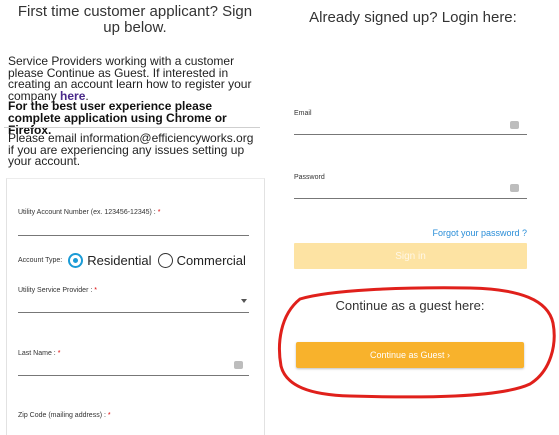 Image resolution: width=559 pixels, height=435 pixels. I want to click on residential-label: Residential, so click(119, 260).